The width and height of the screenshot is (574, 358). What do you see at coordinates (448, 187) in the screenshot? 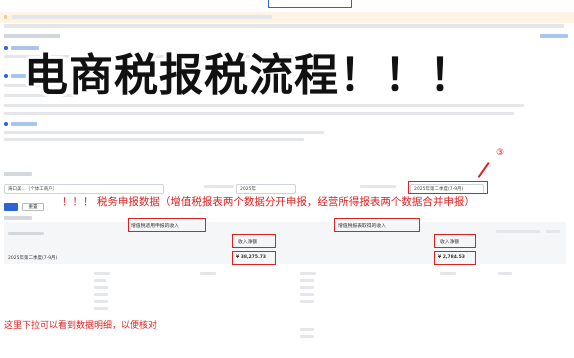
I see `field-3-highlight-box` at bounding box center [448, 187].